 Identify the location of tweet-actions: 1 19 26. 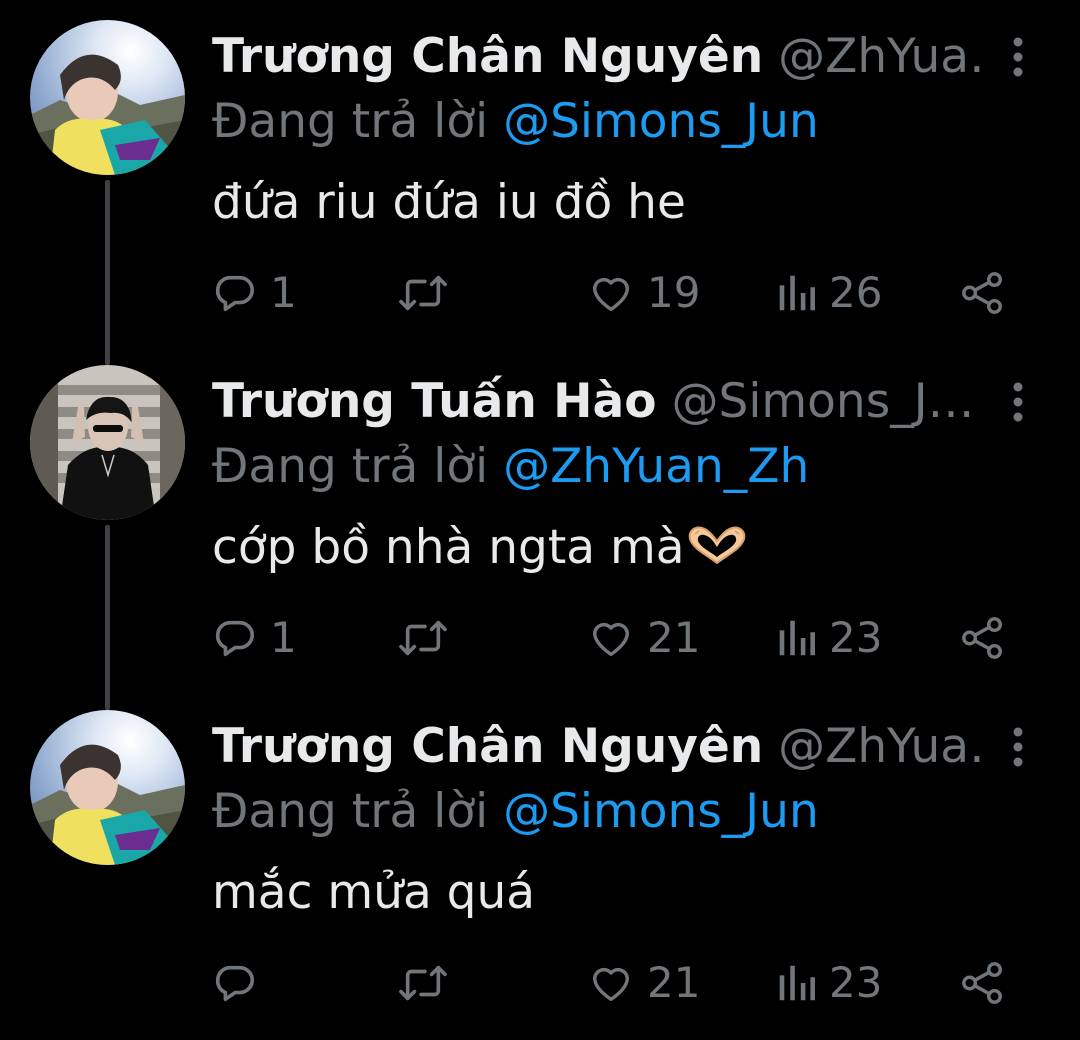
(612, 293).